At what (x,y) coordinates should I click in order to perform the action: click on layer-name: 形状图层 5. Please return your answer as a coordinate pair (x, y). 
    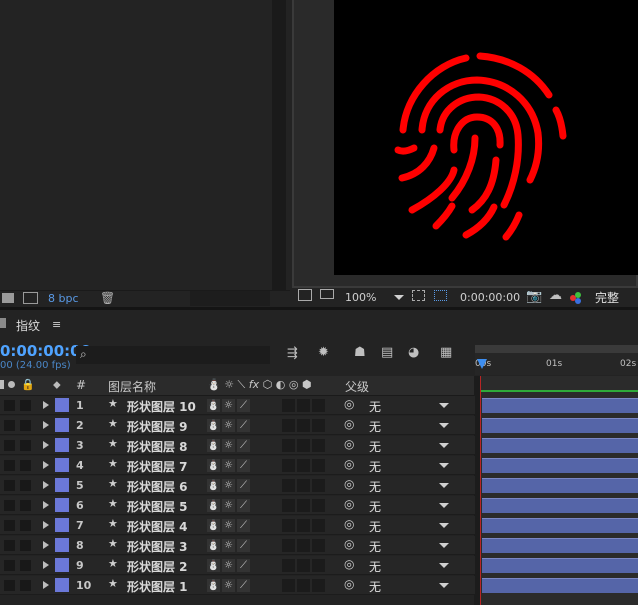
    Looking at the image, I should click on (157, 506).